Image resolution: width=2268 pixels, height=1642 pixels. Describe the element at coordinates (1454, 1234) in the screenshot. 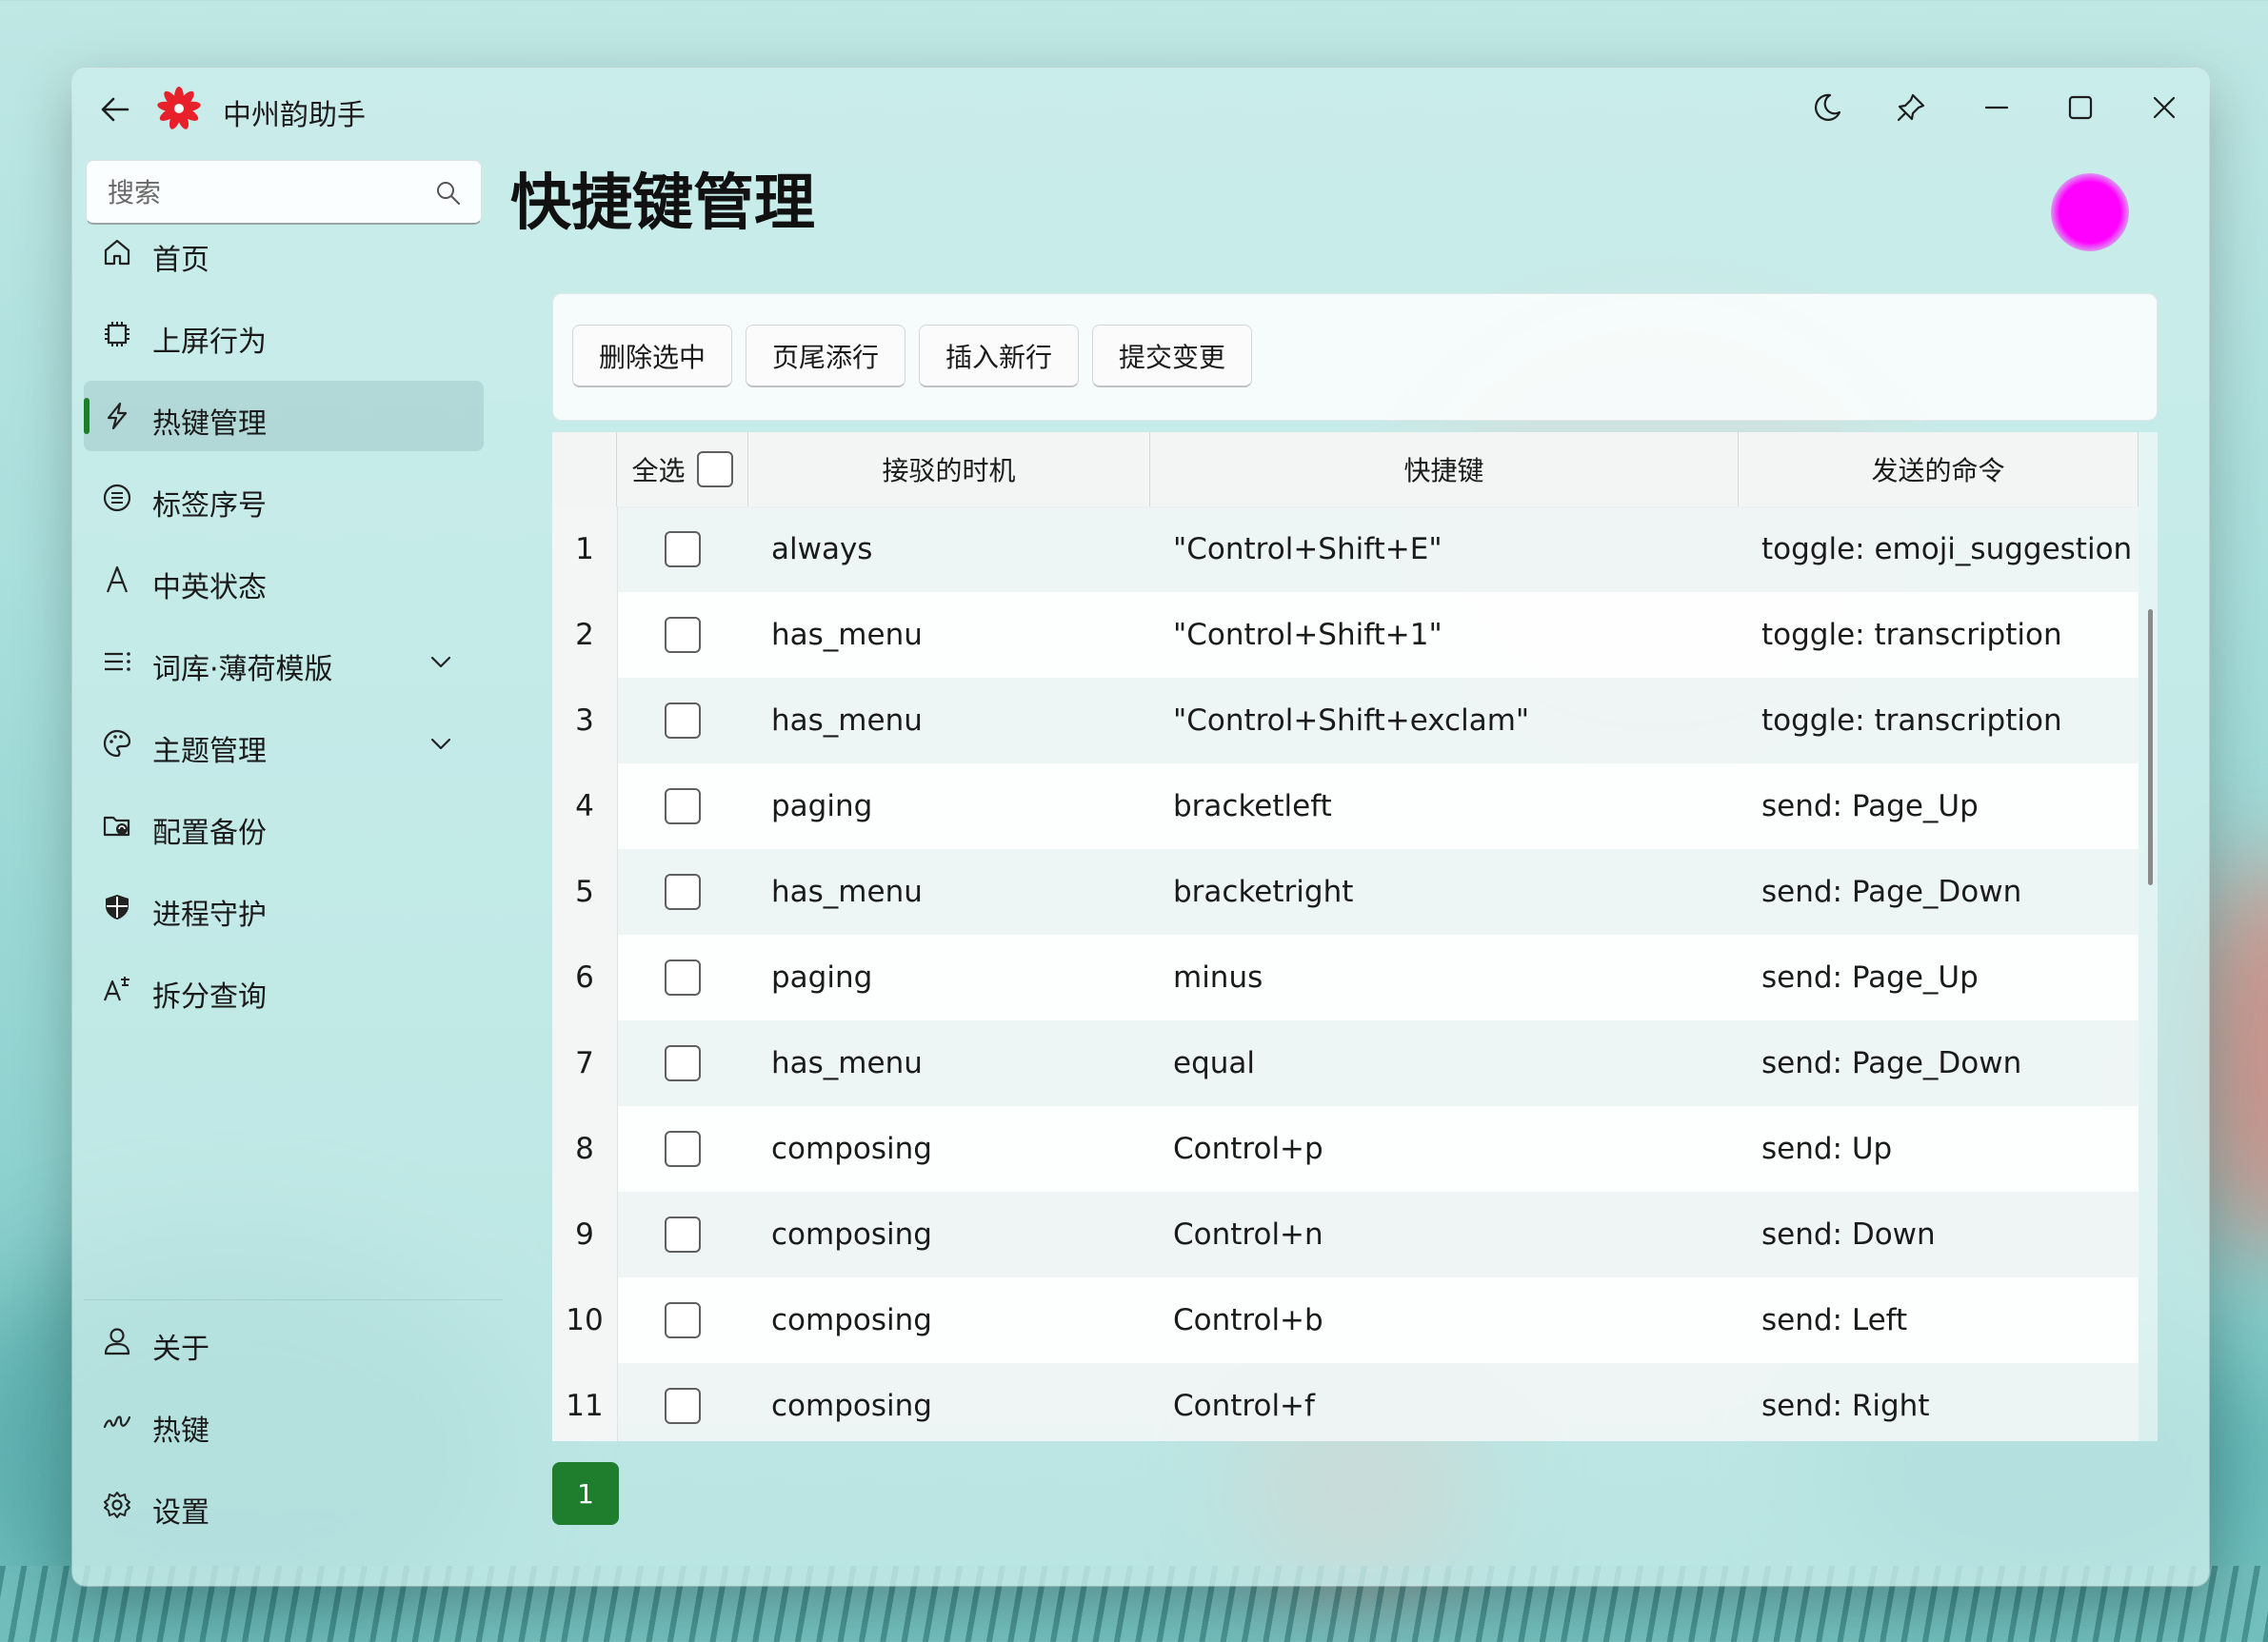

I see `cell-key: Control+n` at that location.